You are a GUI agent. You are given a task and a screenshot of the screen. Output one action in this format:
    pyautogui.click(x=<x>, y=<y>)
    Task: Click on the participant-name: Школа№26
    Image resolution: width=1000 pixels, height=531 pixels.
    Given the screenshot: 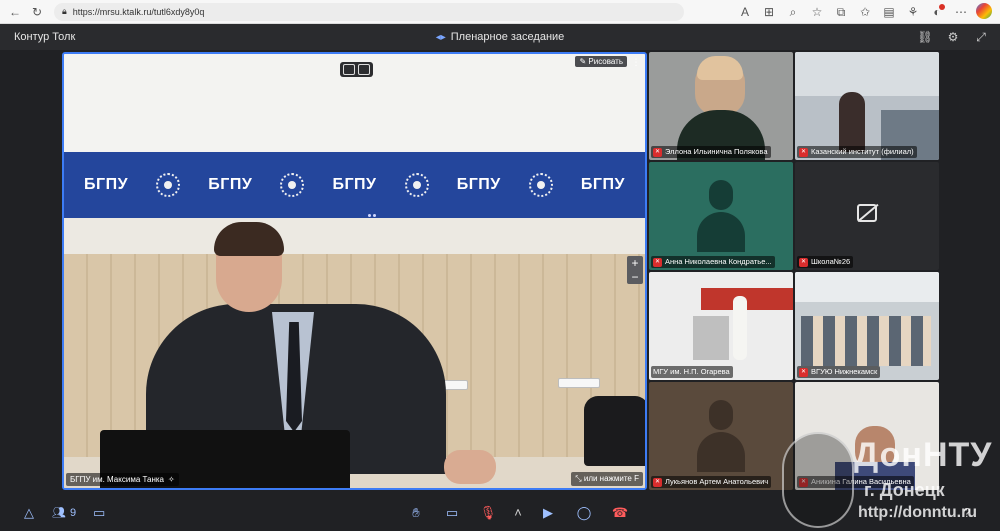 What is the action you would take?
    pyautogui.click(x=831, y=261)
    